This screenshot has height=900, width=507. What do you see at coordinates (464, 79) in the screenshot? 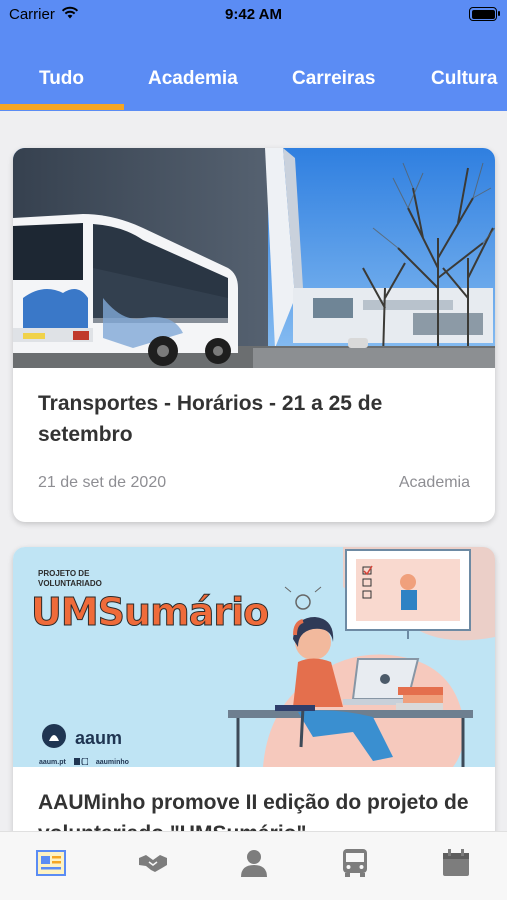
I see `tab-cultura: Cultura` at bounding box center [464, 79].